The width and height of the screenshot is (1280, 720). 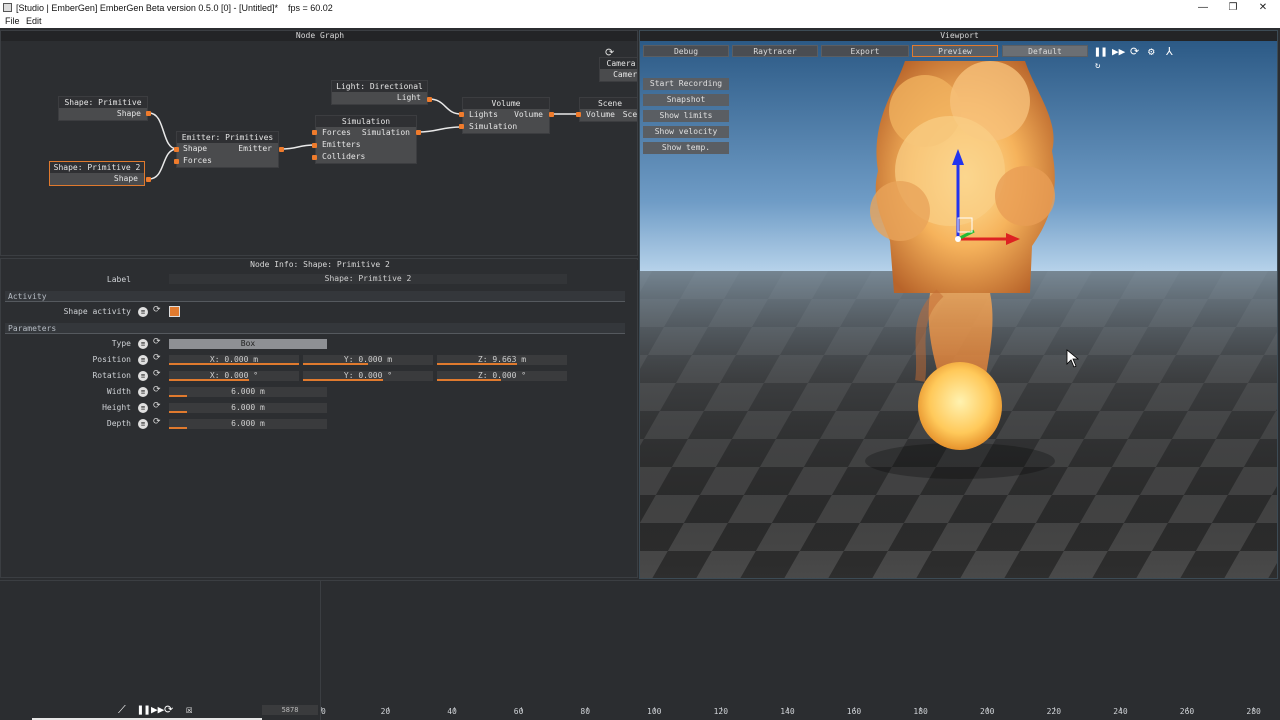 I want to click on clear-icon: ☒, so click(x=189, y=709).